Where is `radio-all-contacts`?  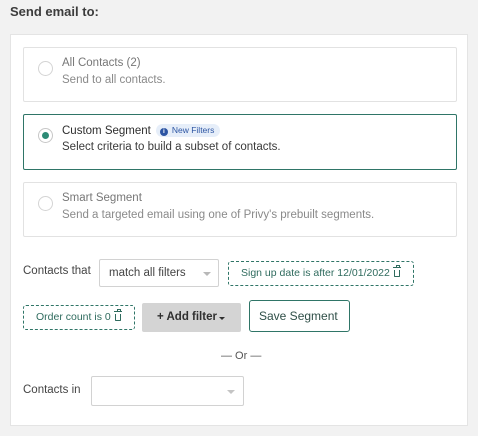 radio-all-contacts is located at coordinates (45, 68).